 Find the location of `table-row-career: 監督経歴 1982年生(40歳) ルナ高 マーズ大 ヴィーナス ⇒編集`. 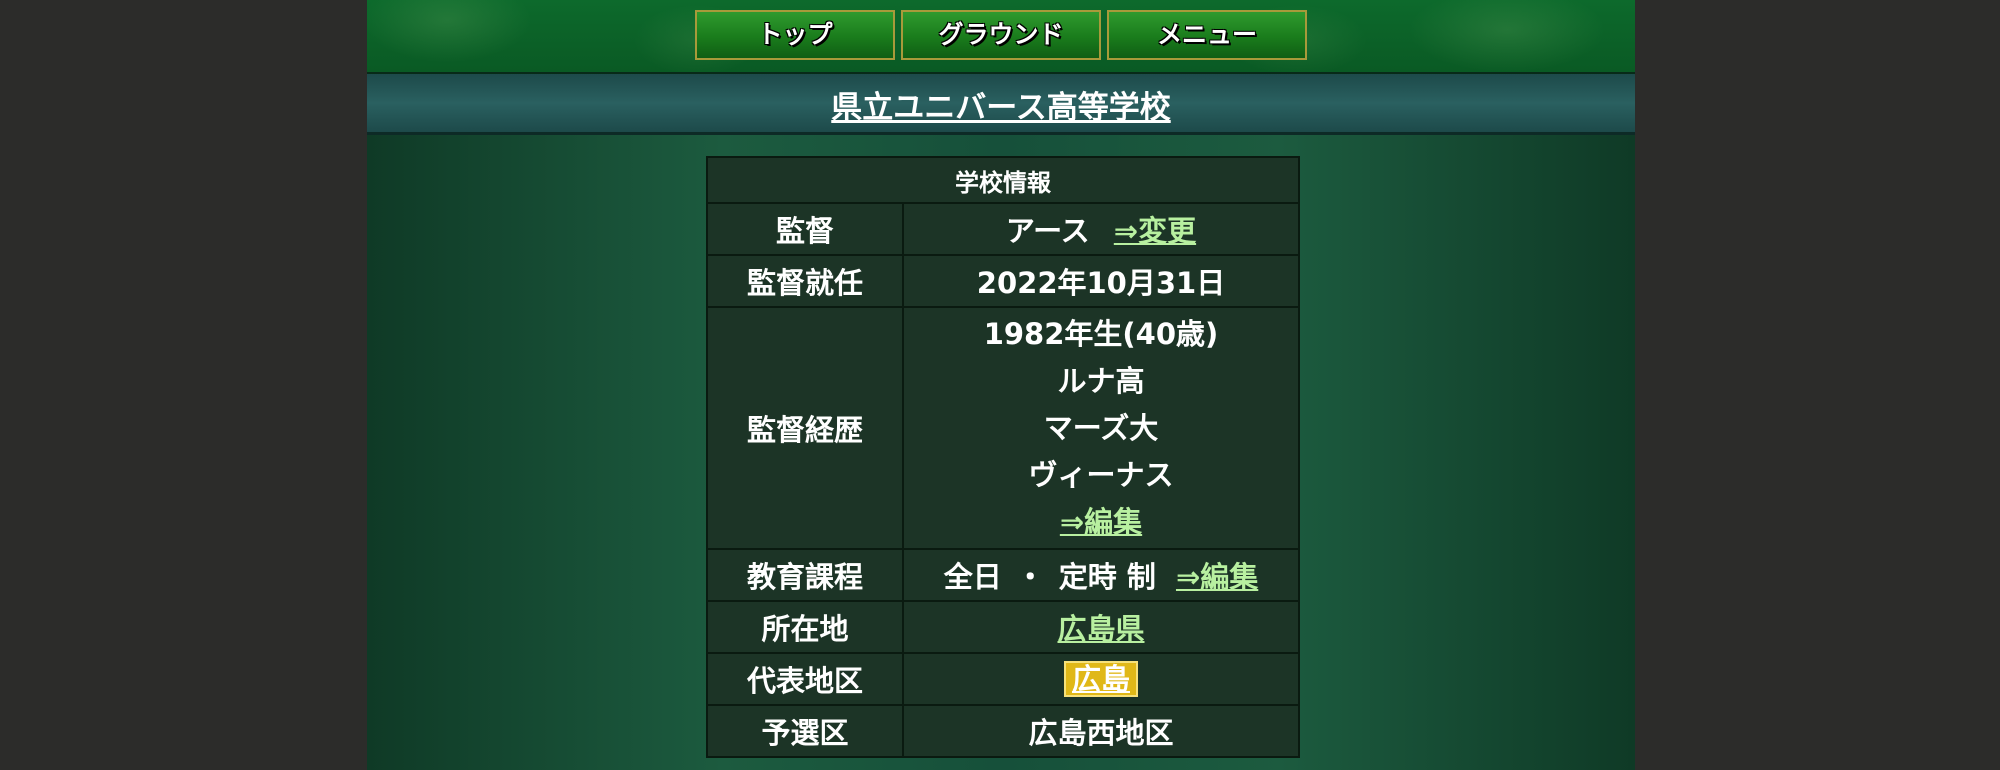

table-row-career: 監督経歴 1982年生(40歳) ルナ高 マーズ大 ヴィーナス ⇒編集 is located at coordinates (1003, 428).